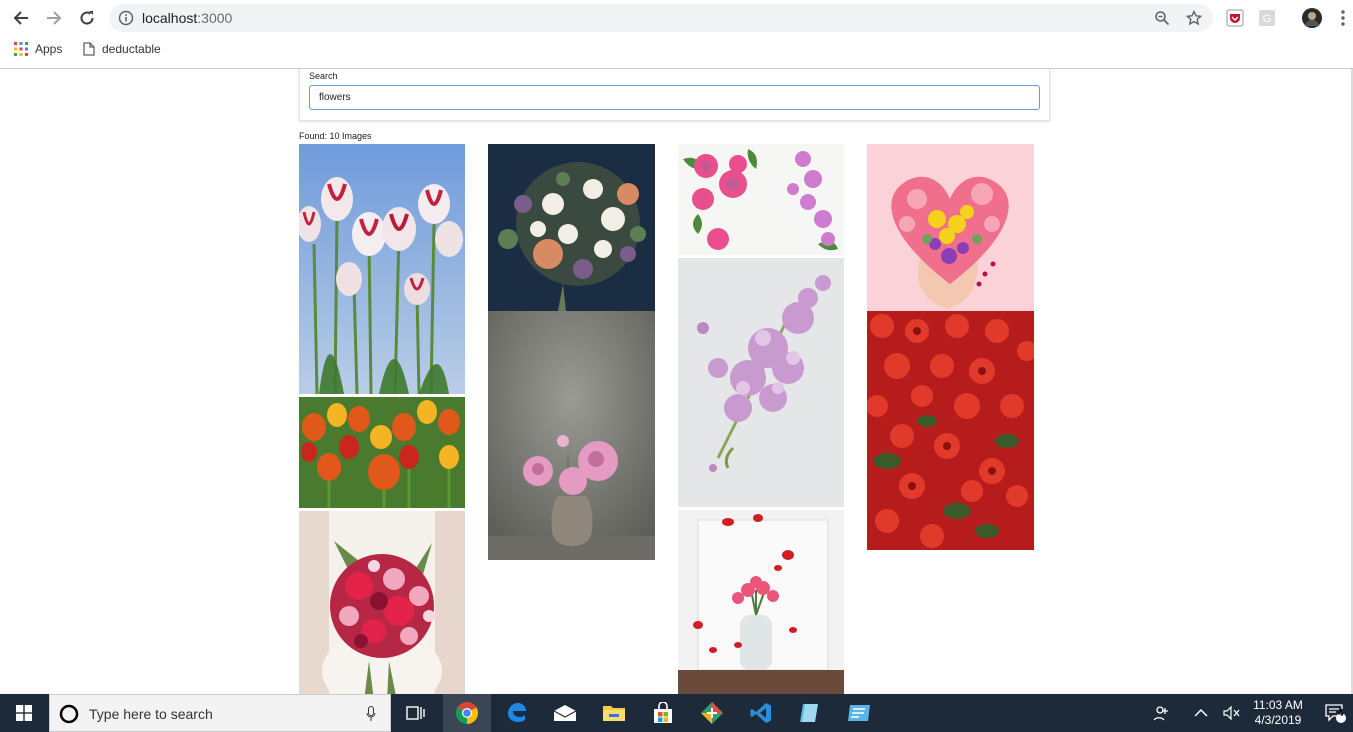  What do you see at coordinates (1278, 720) in the screenshot?
I see `clock-date: 4/3/2019` at bounding box center [1278, 720].